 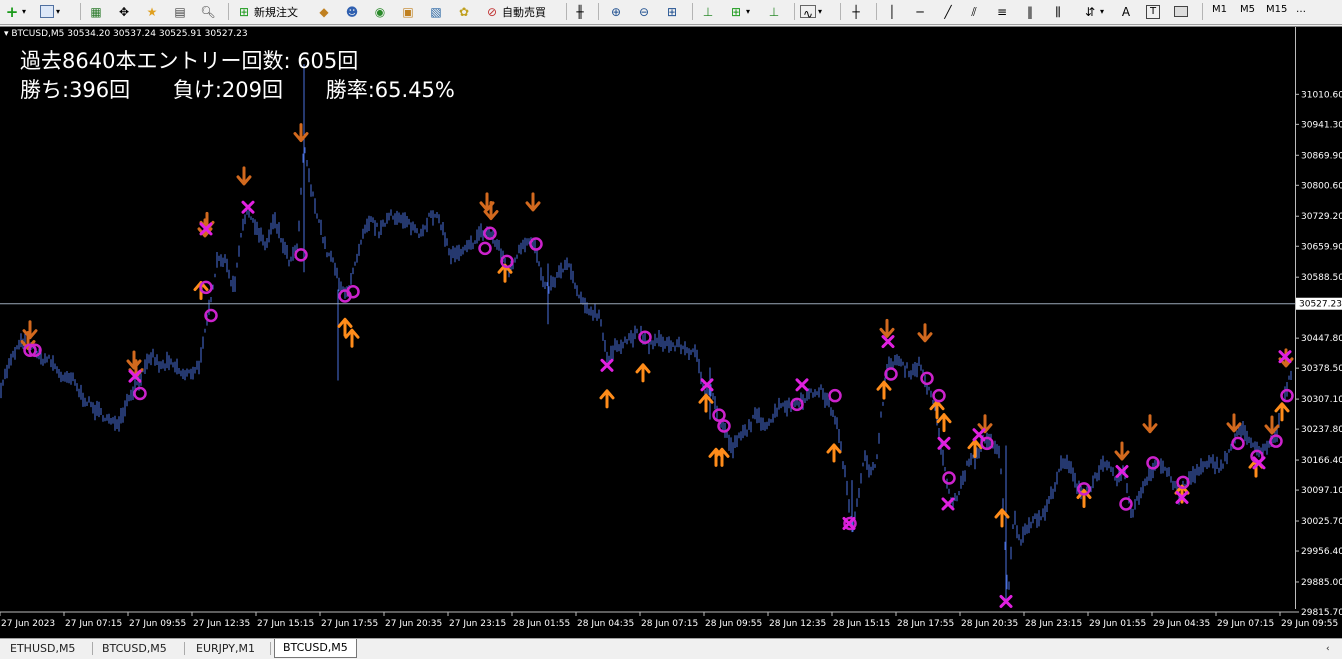 I want to click on horizontal-line-icon: ─, so click(x=920, y=11).